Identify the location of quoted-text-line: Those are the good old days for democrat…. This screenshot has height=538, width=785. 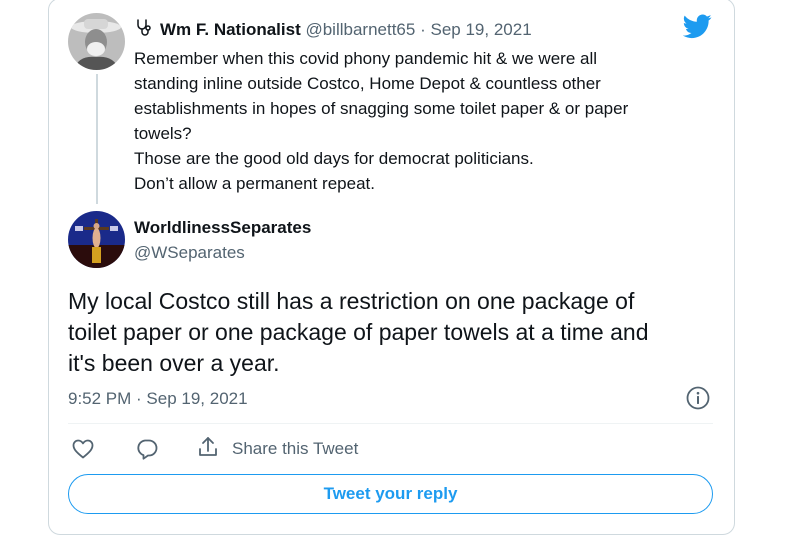
(334, 158).